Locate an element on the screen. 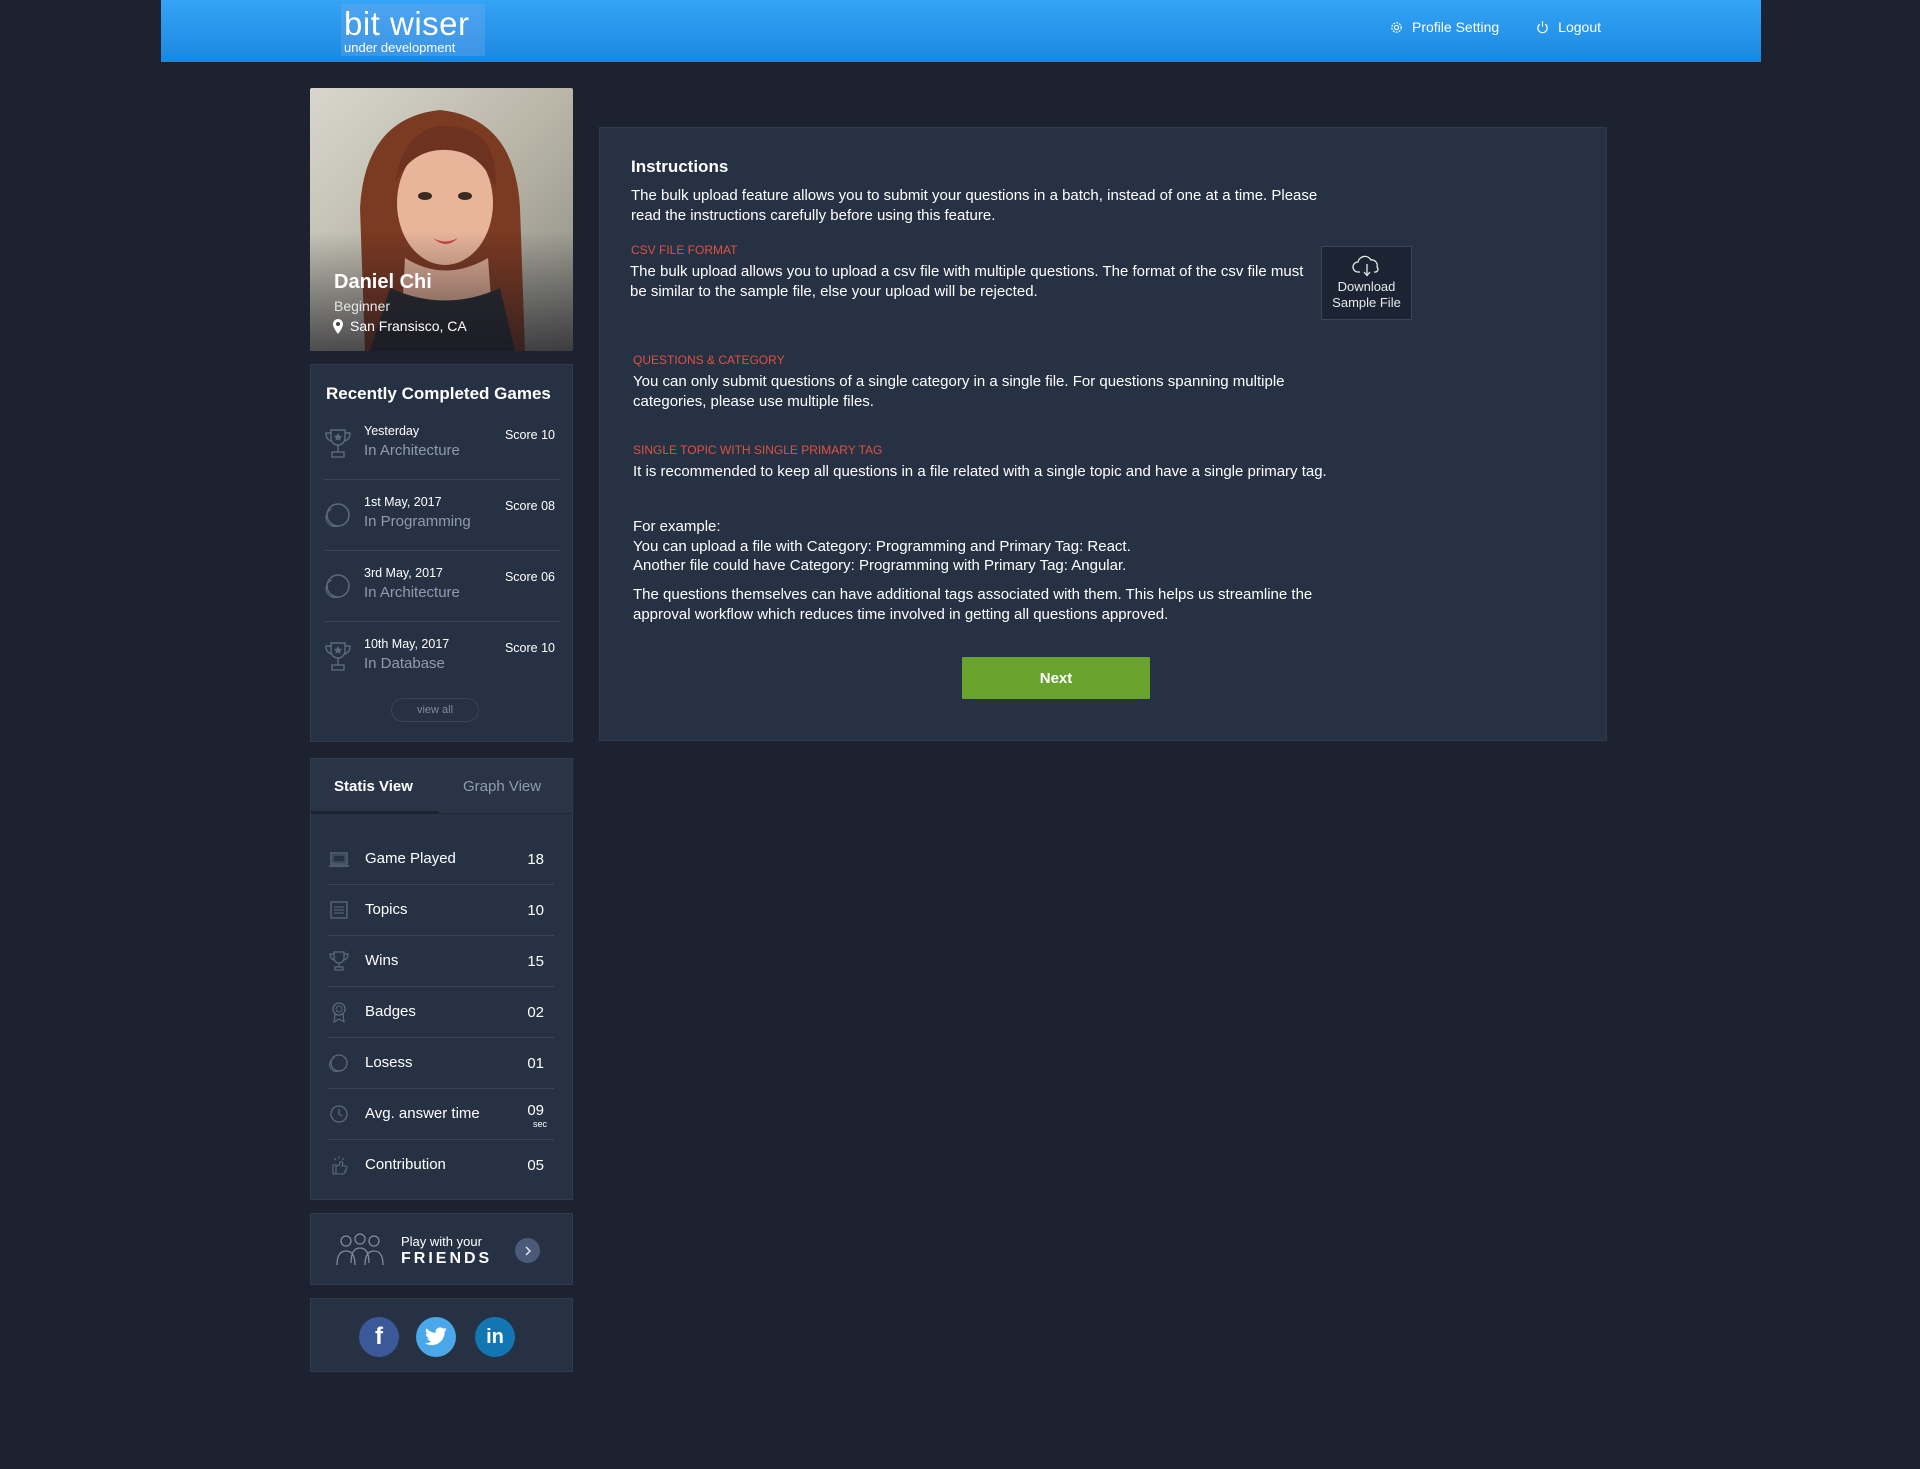 The height and width of the screenshot is (1469, 1920). hand-icon is located at coordinates (340, 1165).